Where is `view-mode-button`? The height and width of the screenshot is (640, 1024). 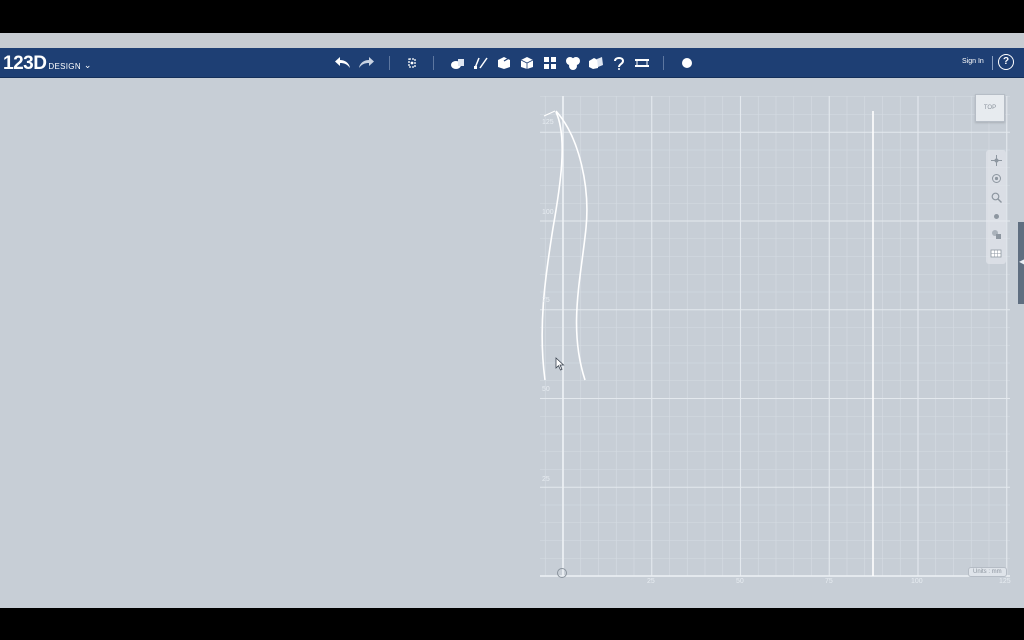
view-mode-button is located at coordinates (996, 234).